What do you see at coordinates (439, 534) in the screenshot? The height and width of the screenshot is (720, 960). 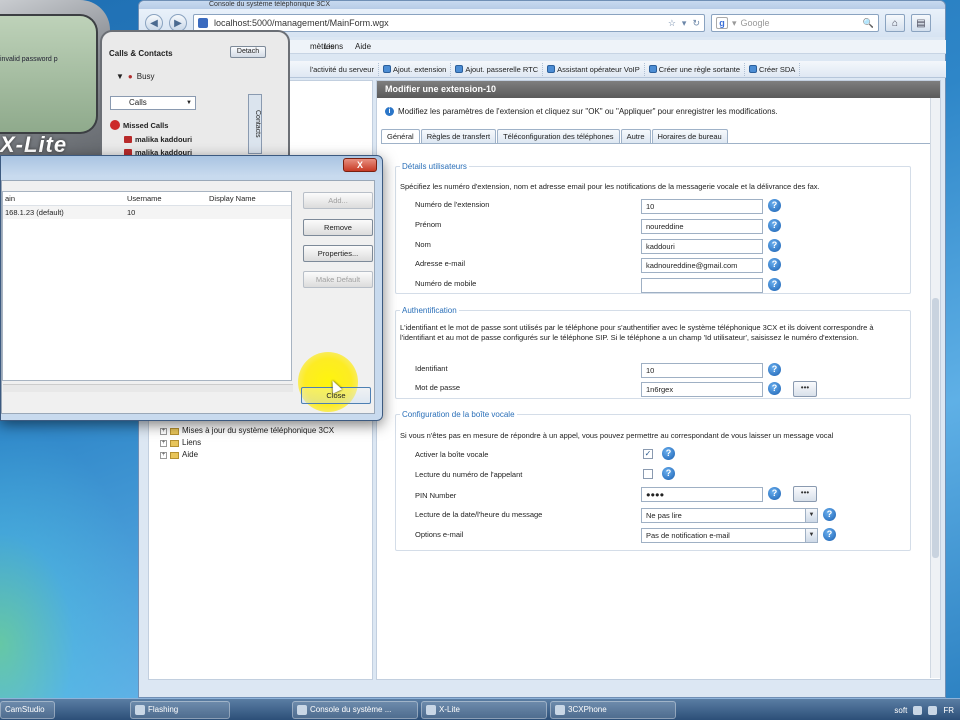 I see `email-options-label: Options e-mail` at bounding box center [439, 534].